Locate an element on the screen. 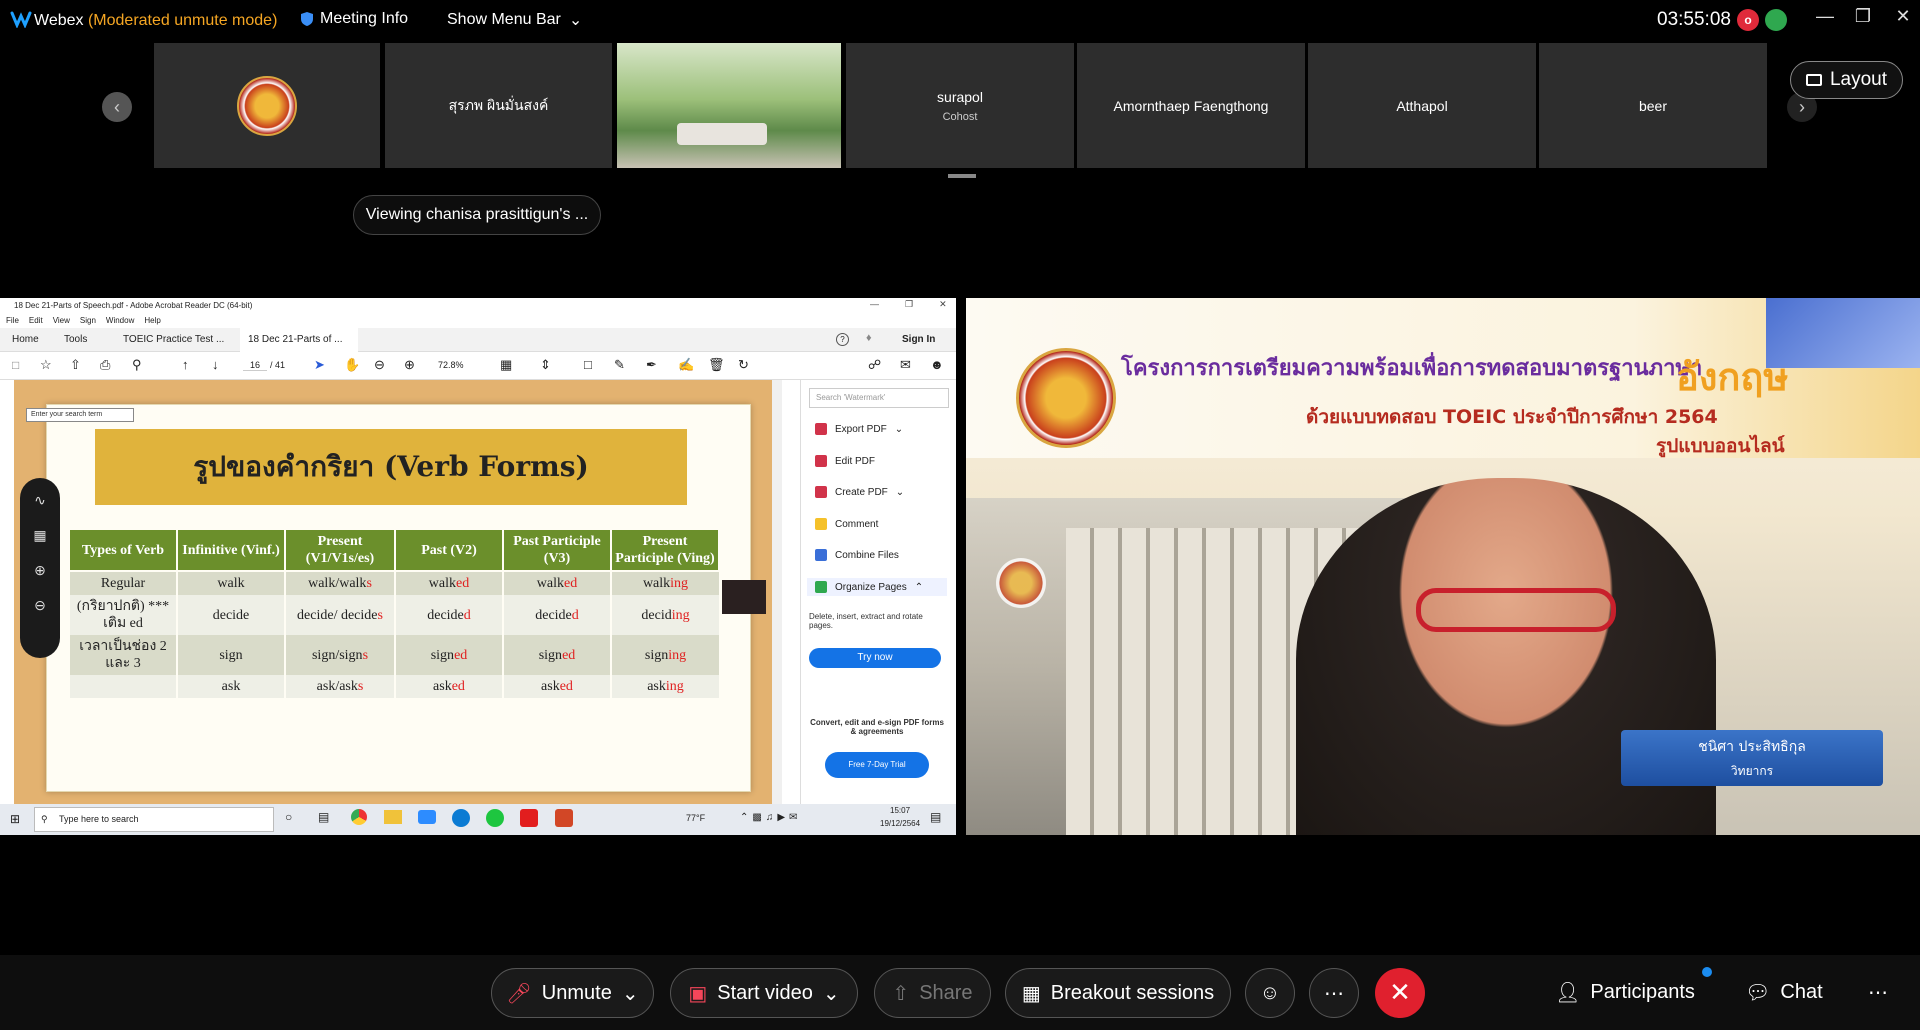 Image resolution: width=1920 pixels, height=1030 pixels. tool-comment: Comment is located at coordinates (846, 524).